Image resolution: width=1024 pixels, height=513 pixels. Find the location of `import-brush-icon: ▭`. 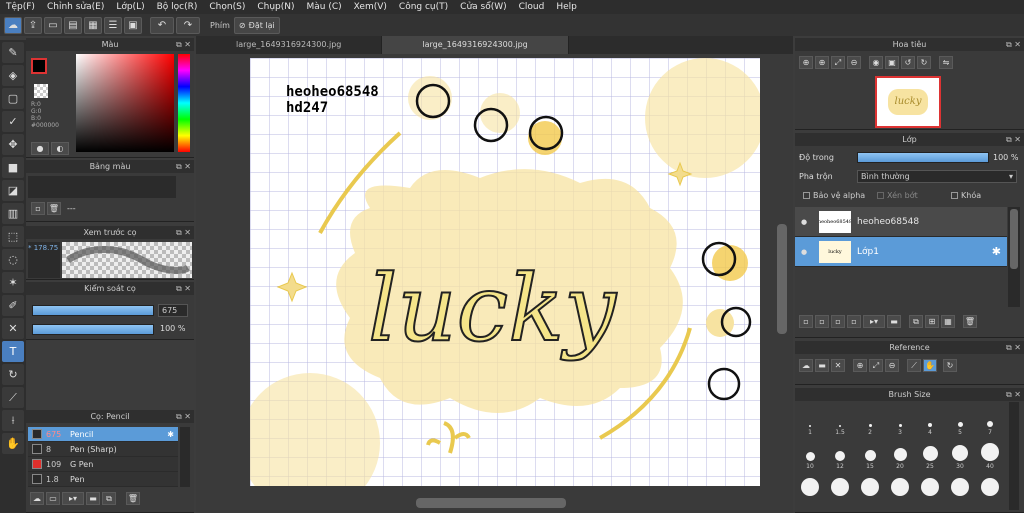

import-brush-icon: ▭ is located at coordinates (53, 498).